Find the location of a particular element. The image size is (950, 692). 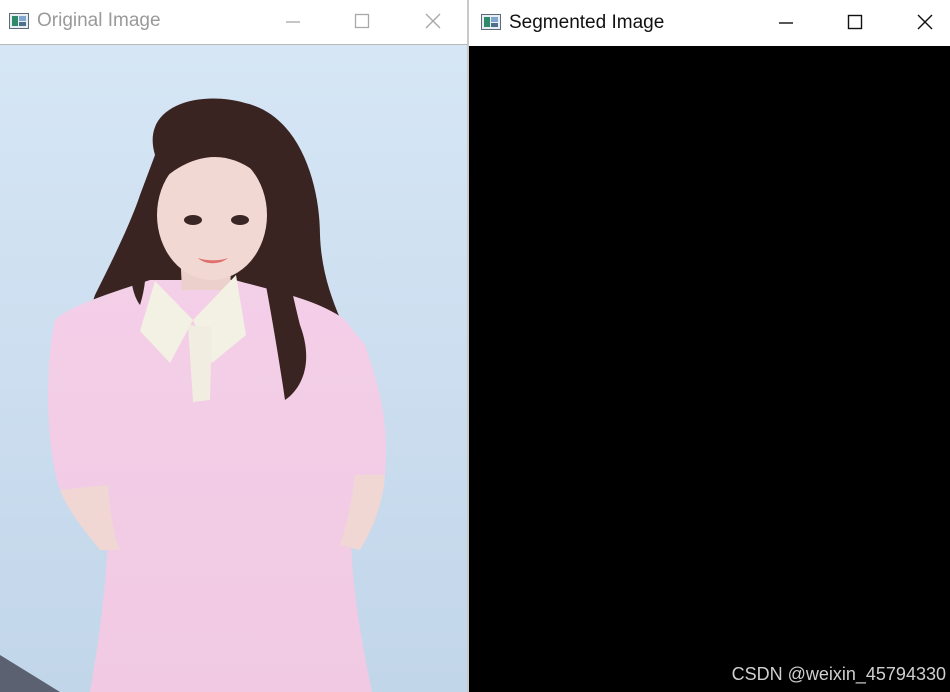

original-image-titlebar: Original Image is located at coordinates (234, 22).